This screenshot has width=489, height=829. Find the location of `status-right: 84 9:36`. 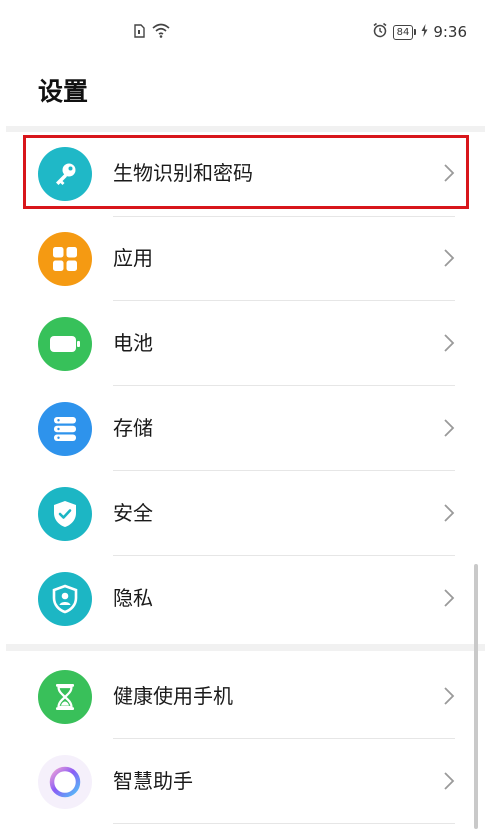

status-right: 84 9:36 is located at coordinates (419, 32).